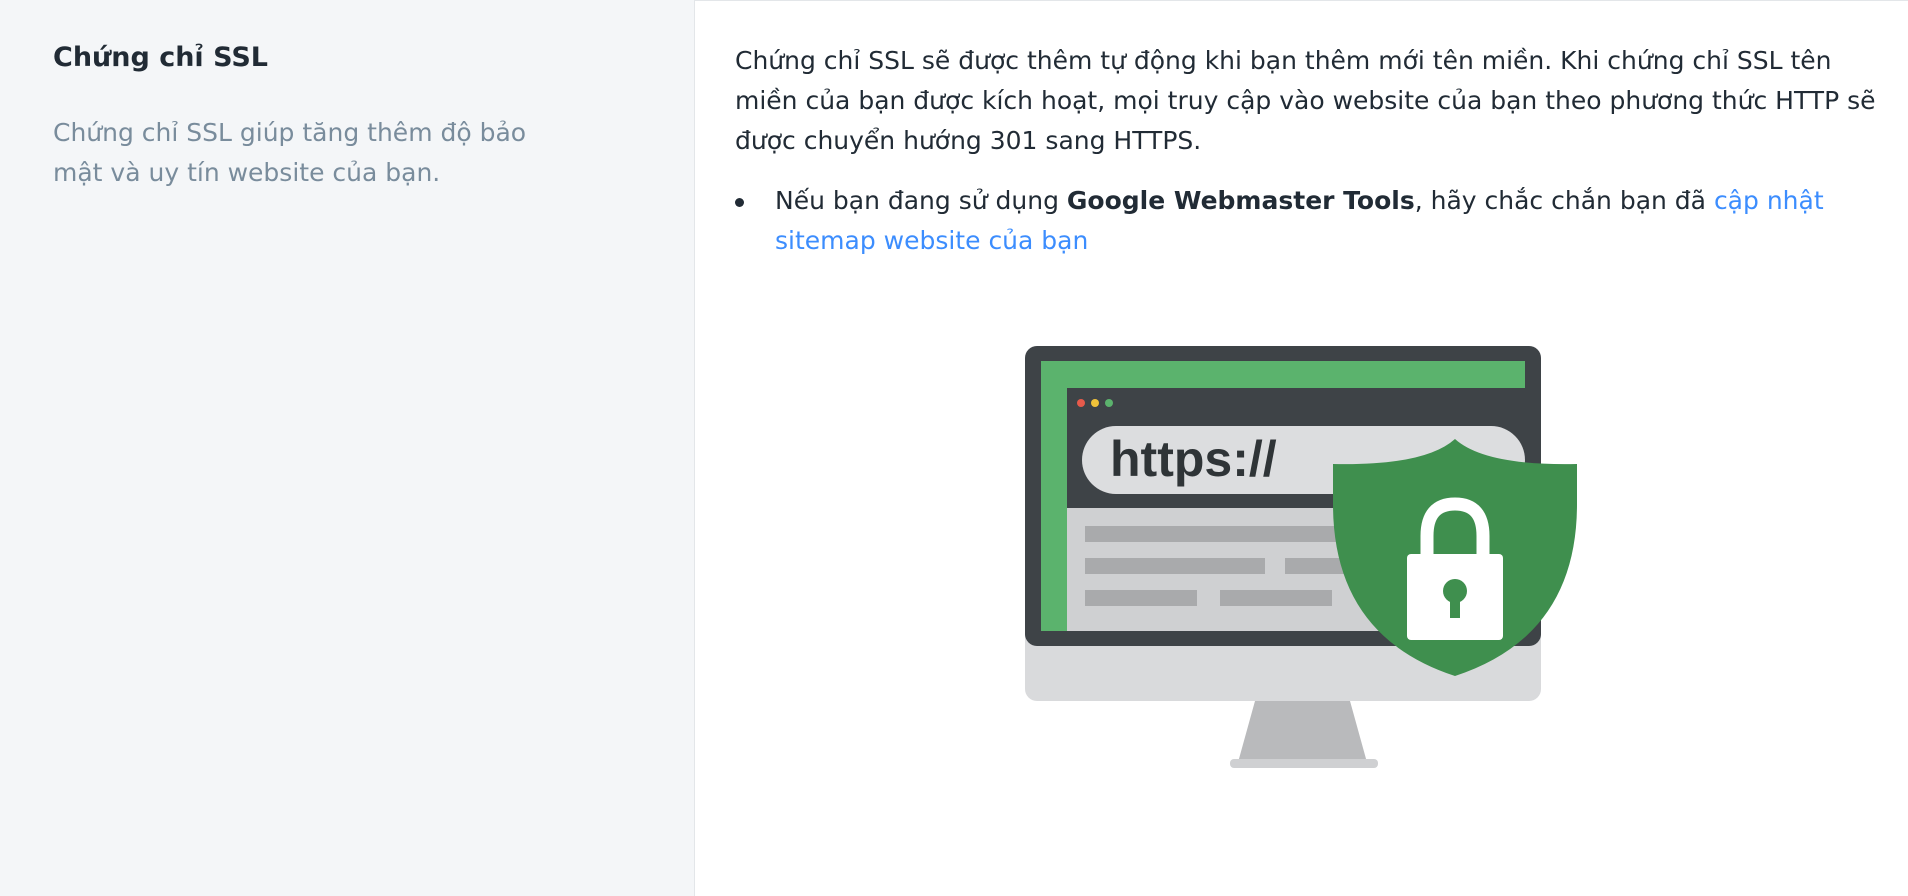 This screenshot has height=896, width=1908. Describe the element at coordinates (160, 57) in the screenshot. I see `section-title: Chứng chỉ SSL` at that location.